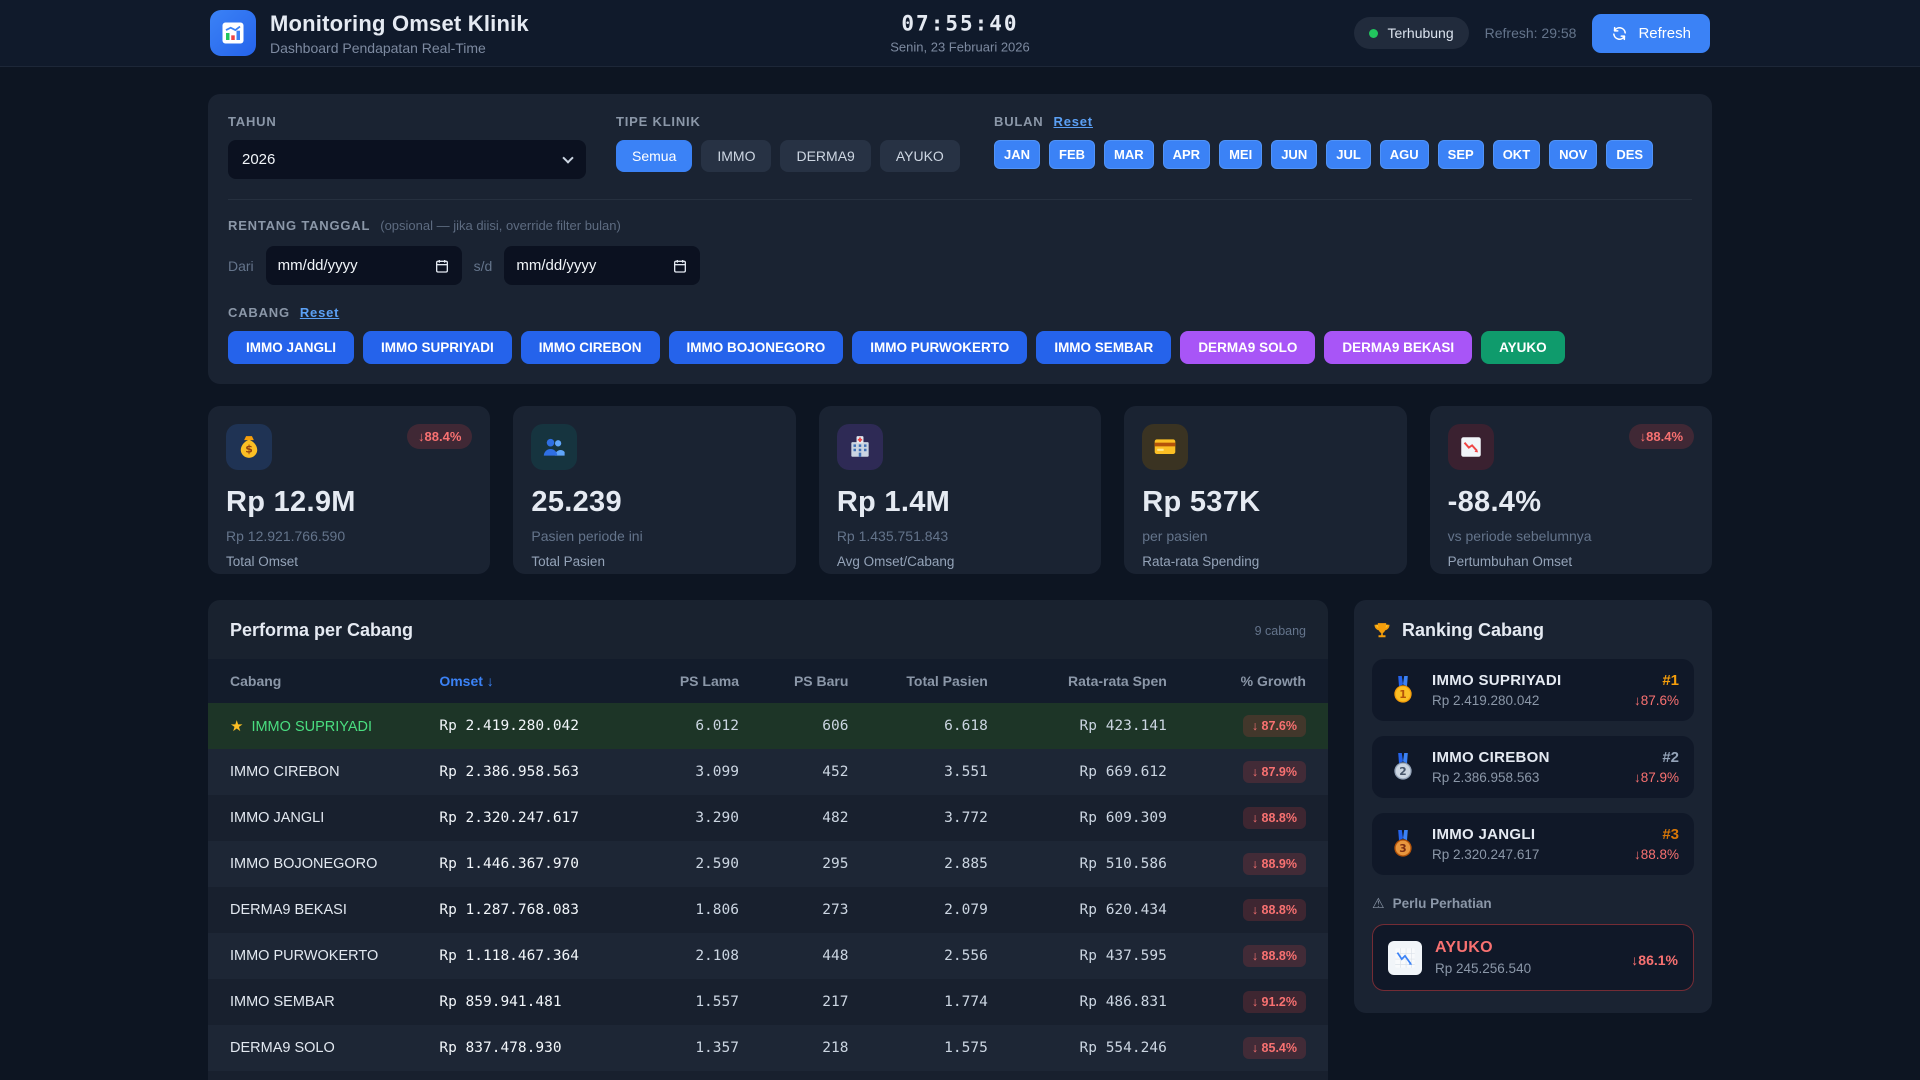 Image resolution: width=1920 pixels, height=1080 pixels. Describe the element at coordinates (654, 156) in the screenshot. I see `clinic-type-semua-button: Semua` at that location.